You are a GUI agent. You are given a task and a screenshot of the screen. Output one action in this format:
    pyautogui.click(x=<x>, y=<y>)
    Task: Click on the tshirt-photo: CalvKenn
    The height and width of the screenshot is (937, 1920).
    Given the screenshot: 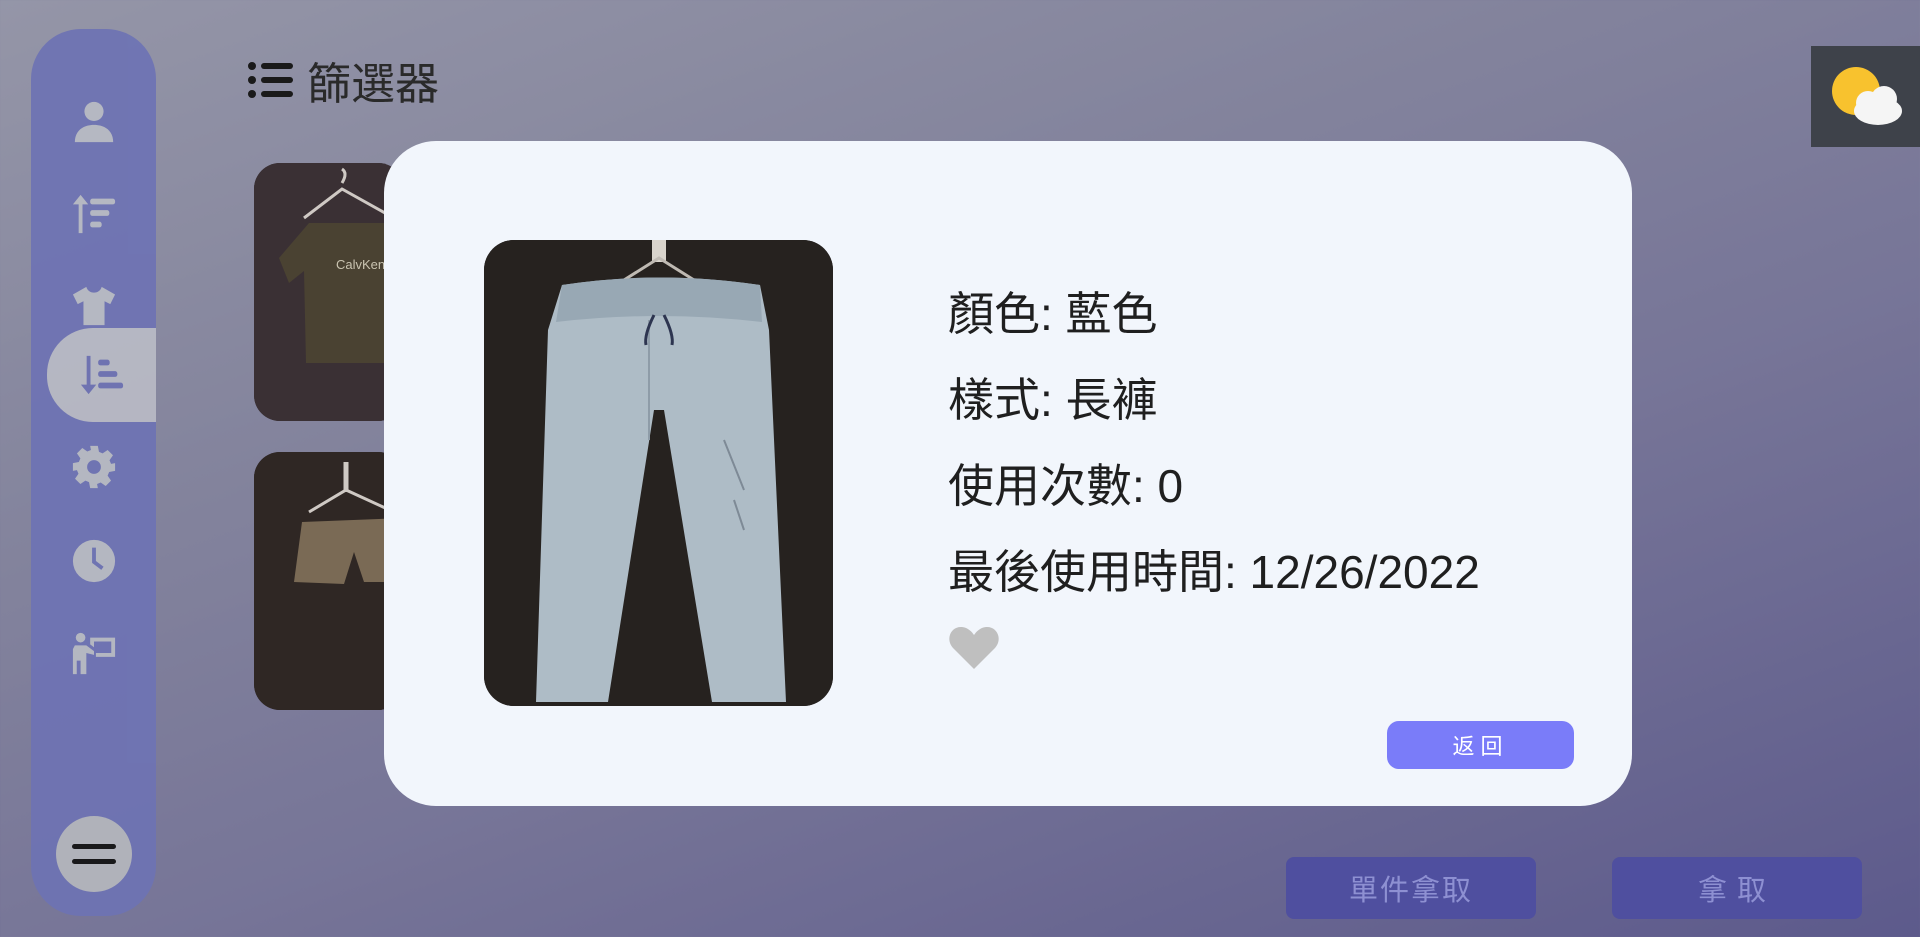 What is the action you would take?
    pyautogui.click(x=329, y=292)
    